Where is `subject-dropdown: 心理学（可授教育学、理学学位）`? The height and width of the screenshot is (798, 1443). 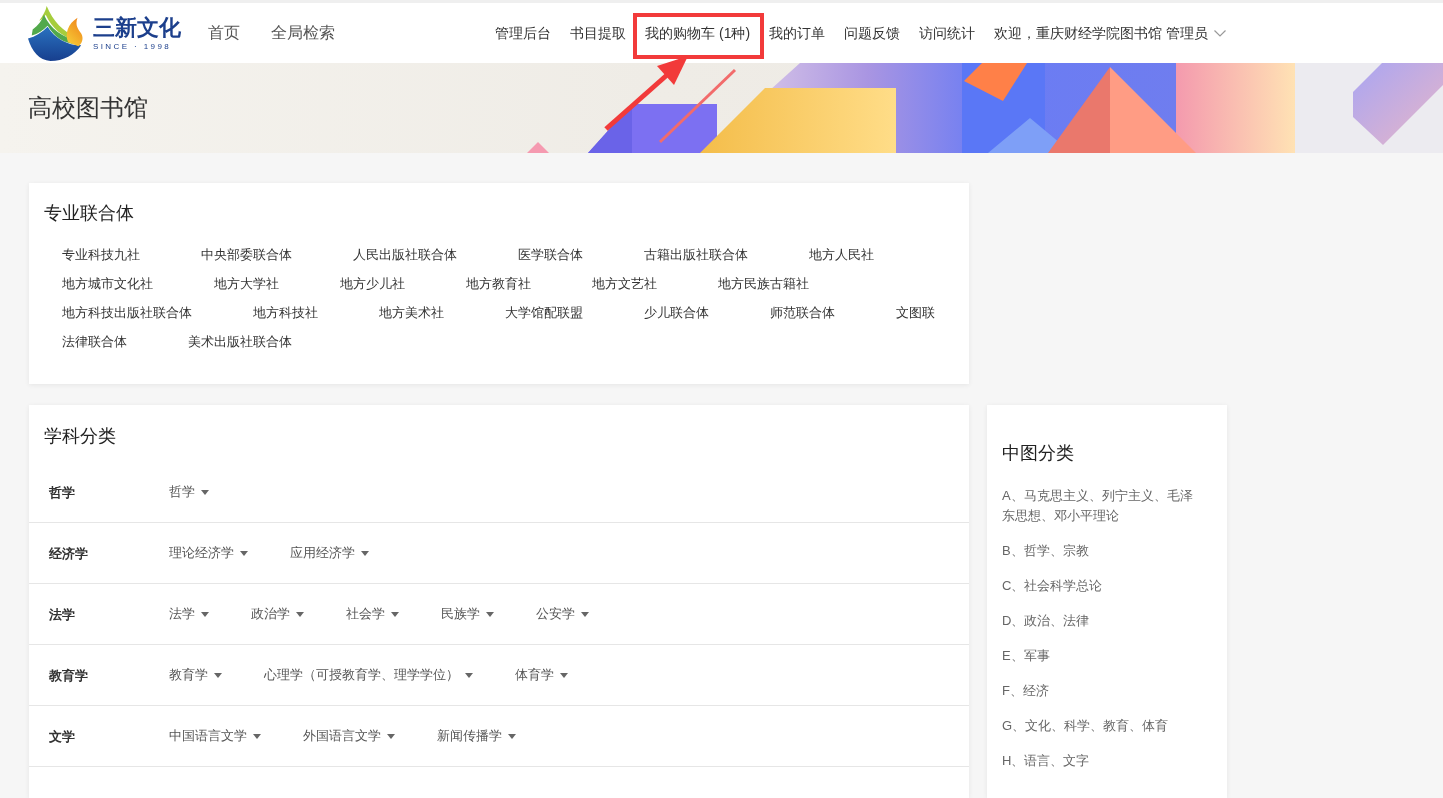 subject-dropdown: 心理学（可授教育学、理学学位） is located at coordinates (368, 675).